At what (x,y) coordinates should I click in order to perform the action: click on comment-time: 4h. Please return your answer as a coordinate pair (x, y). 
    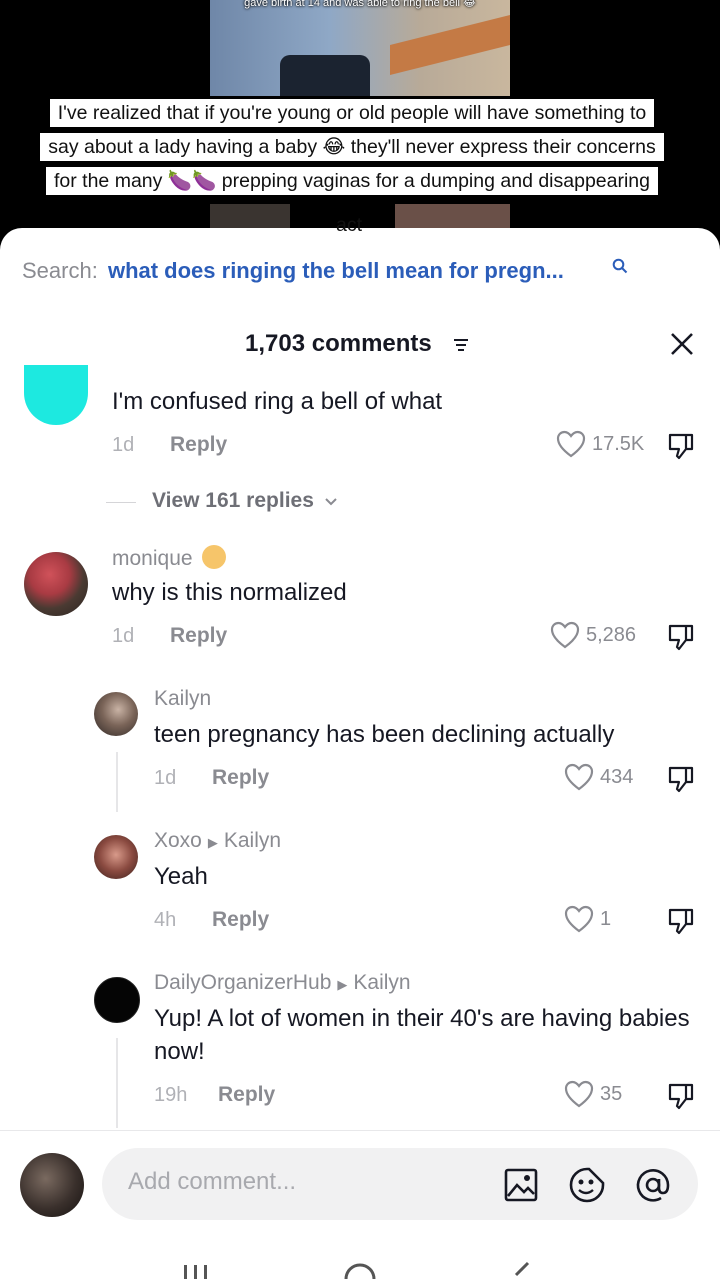
    Looking at the image, I should click on (165, 920).